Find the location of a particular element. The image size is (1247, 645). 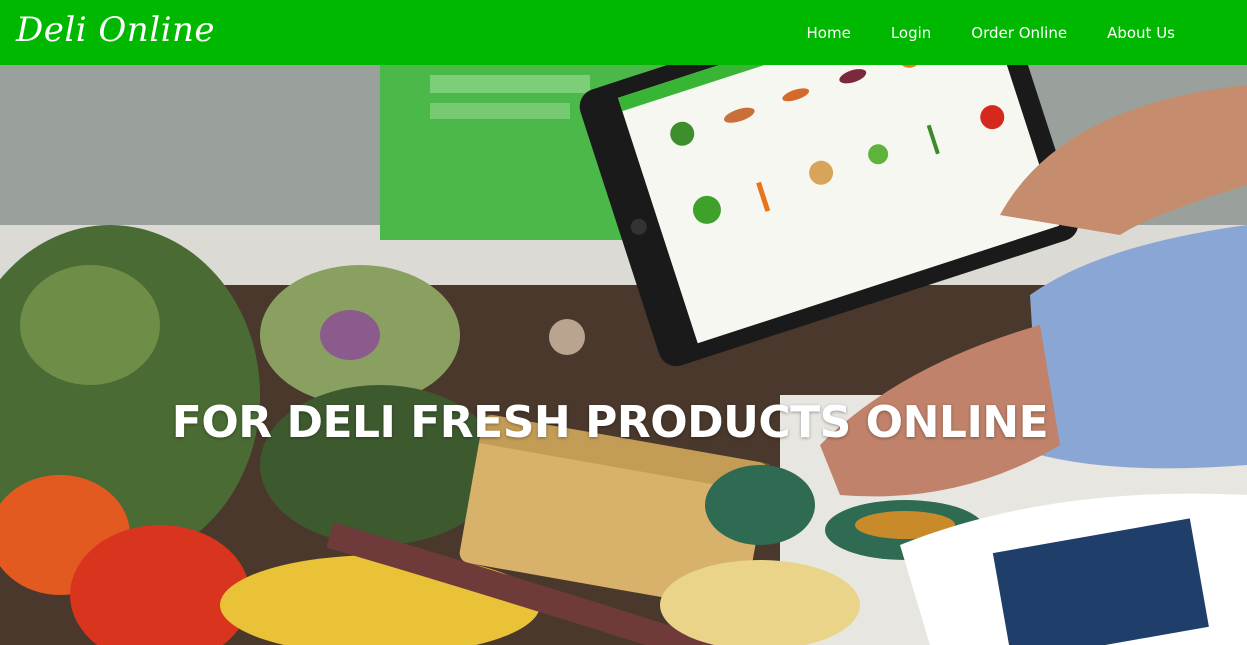

hero-title: FOR DELI FRESH PRODUCTS ONLINE is located at coordinates (610, 422).